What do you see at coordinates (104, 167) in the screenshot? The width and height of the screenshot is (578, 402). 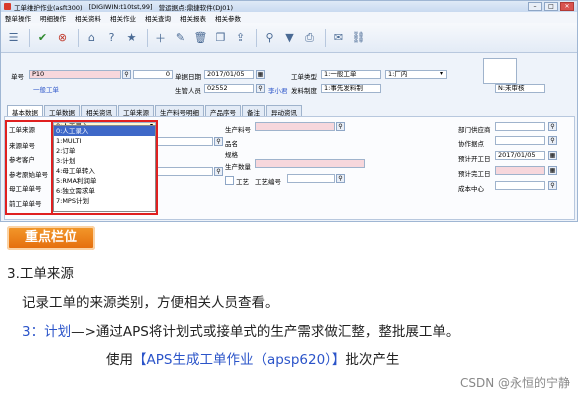 I see `highlight-box-options` at bounding box center [104, 167].